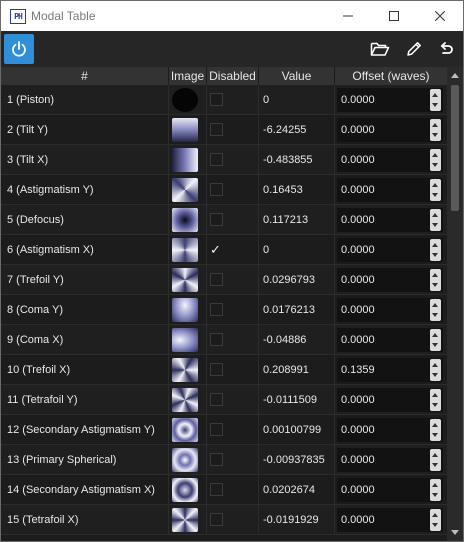 This screenshot has height=542, width=464. Describe the element at coordinates (390, 370) in the screenshot. I see `offset-spinbox: 0.1359` at that location.